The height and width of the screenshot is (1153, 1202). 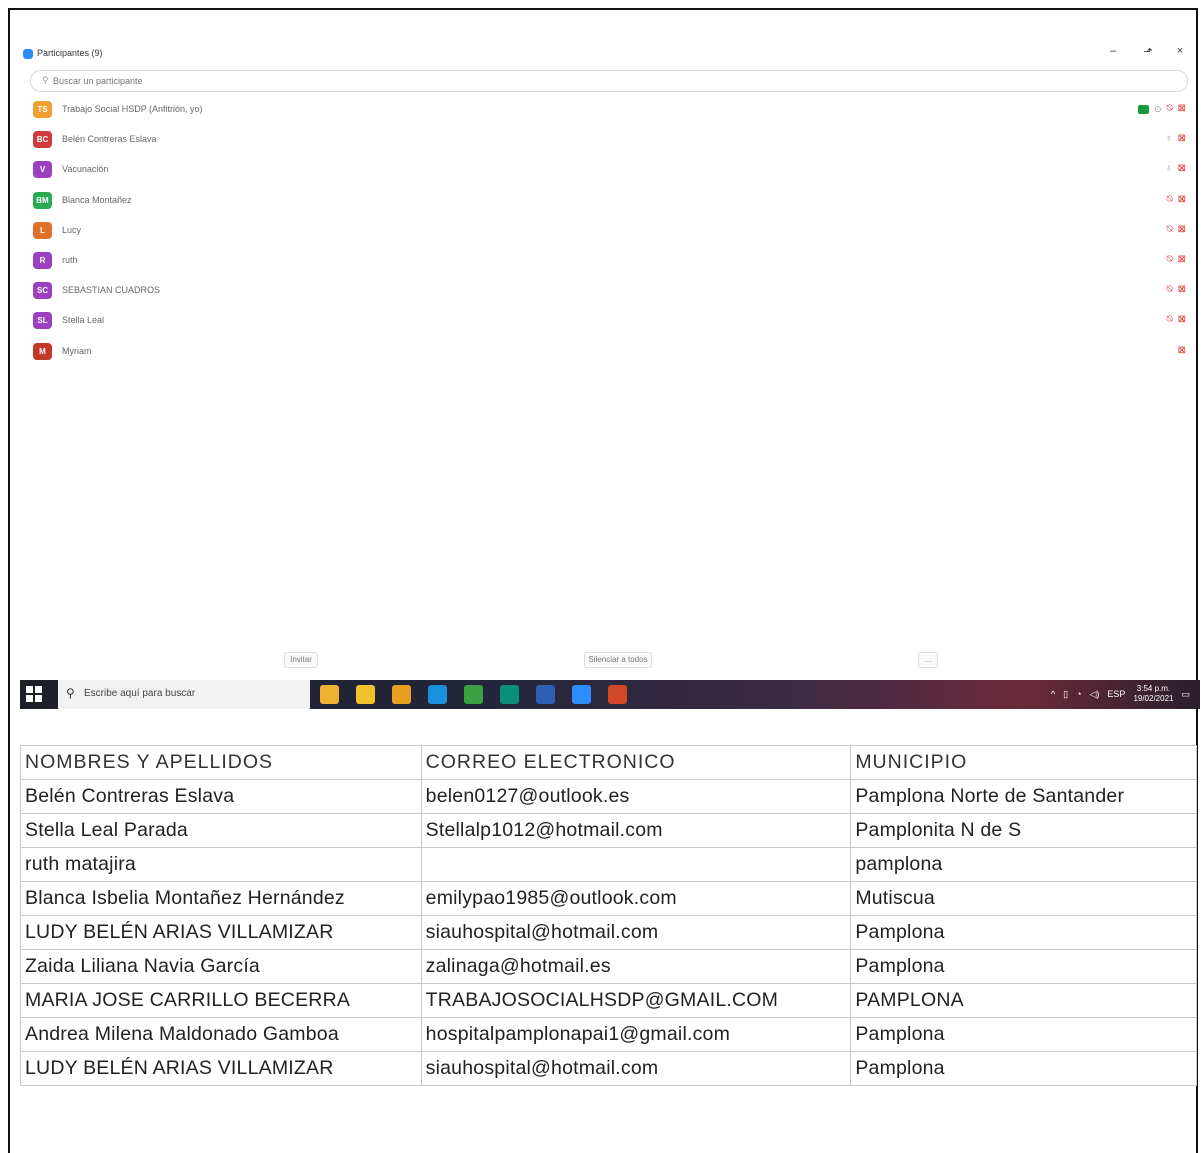 What do you see at coordinates (42, 291) in the screenshot?
I see `avatar: SC` at bounding box center [42, 291].